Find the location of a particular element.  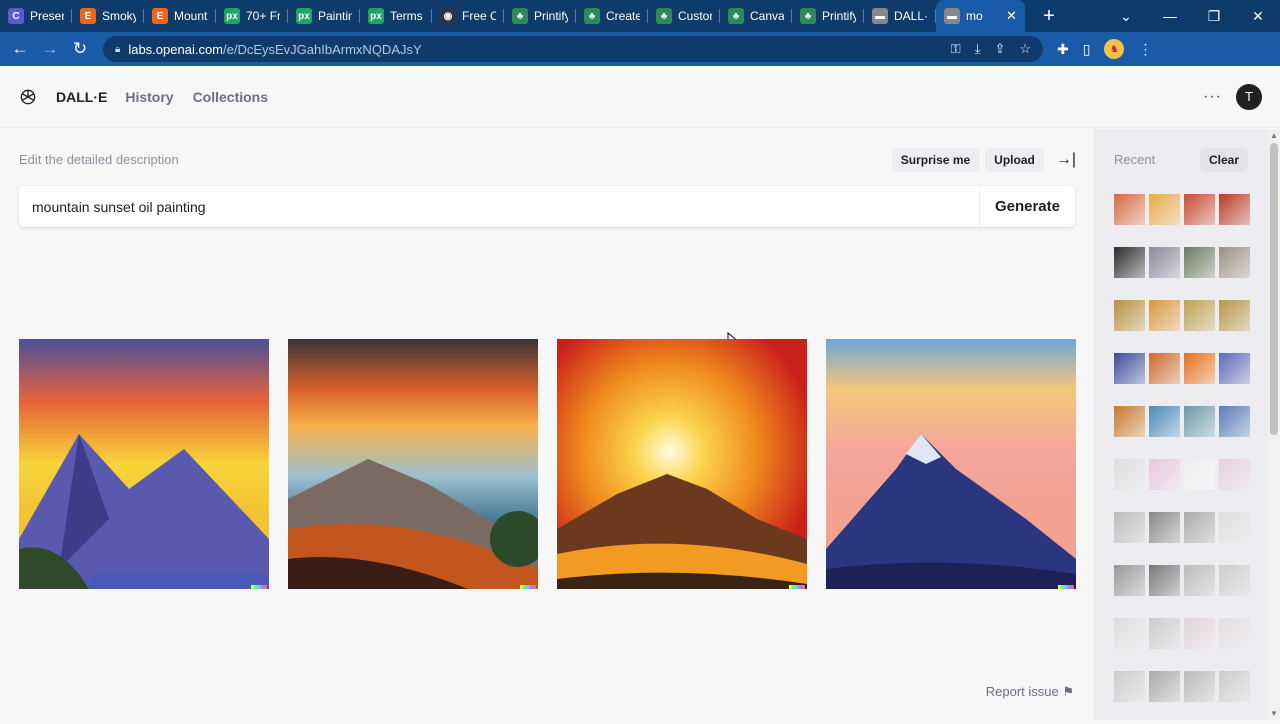

clear-button: Clear is located at coordinates (1223, 160).